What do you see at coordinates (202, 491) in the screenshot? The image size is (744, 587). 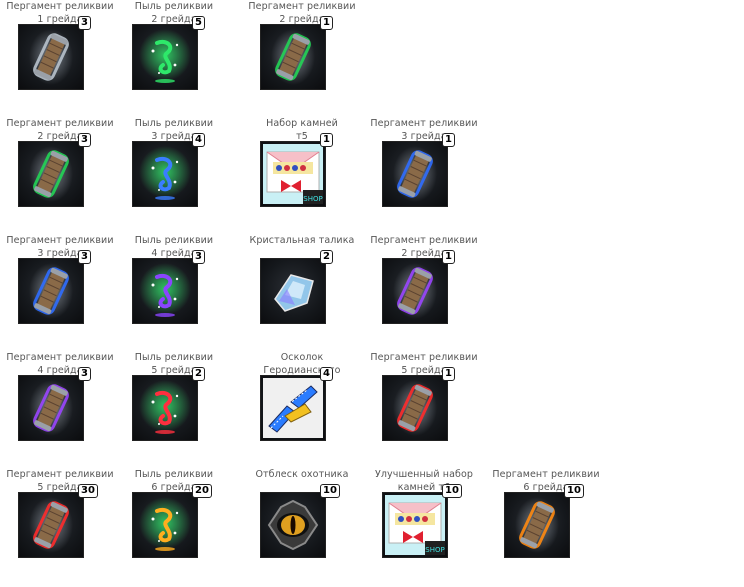 I see `item-count-badge: 20` at bounding box center [202, 491].